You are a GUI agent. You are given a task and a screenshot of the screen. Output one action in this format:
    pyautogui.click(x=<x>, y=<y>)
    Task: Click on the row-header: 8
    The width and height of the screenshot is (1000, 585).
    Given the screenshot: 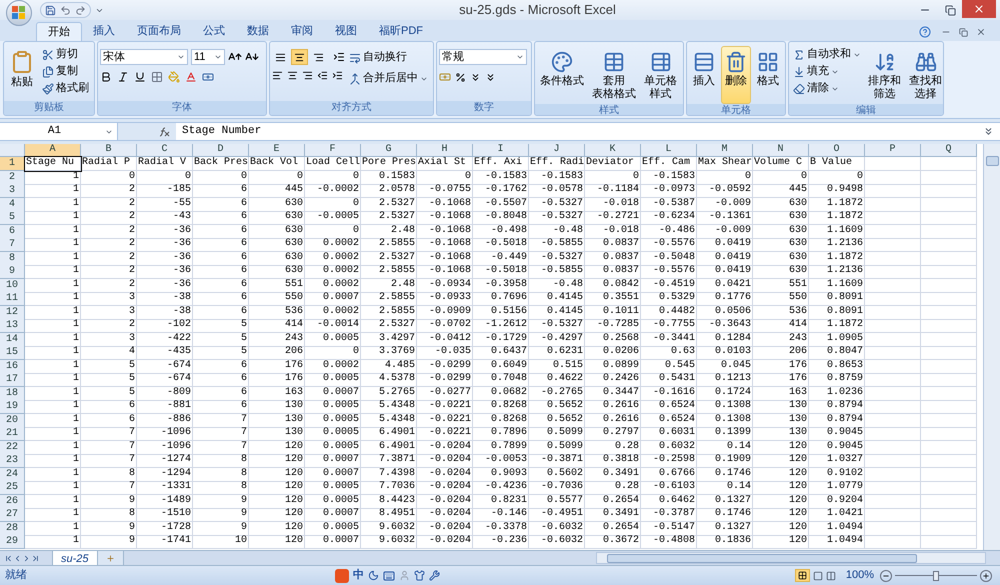 What is the action you would take?
    pyautogui.click(x=12, y=259)
    